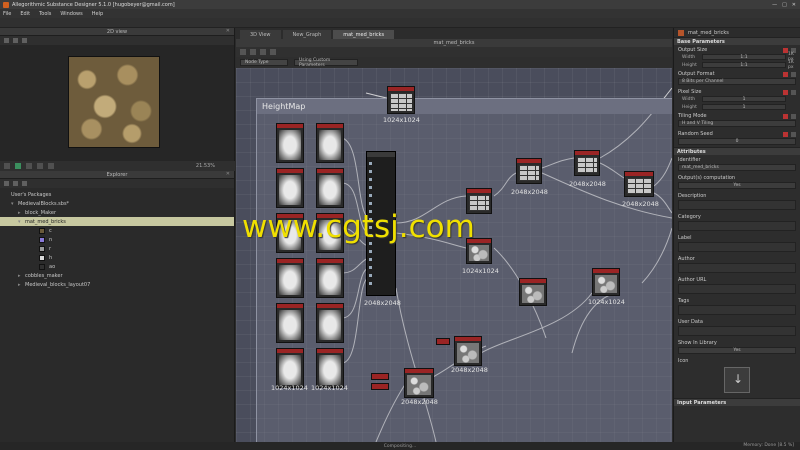 Image resolution: width=800 pixels, height=450 pixels. What do you see at coordinates (737, 350) in the screenshot?
I see `show-in-library-select: Yes` at bounding box center [737, 350].